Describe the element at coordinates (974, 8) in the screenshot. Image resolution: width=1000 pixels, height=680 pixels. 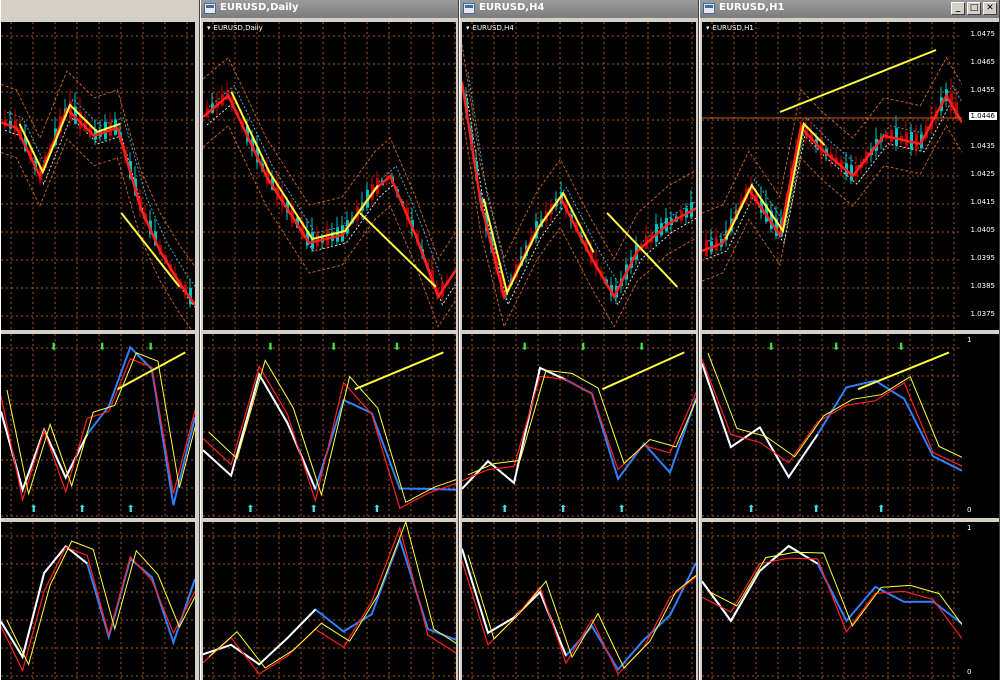
I see `maximize-button: □` at that location.